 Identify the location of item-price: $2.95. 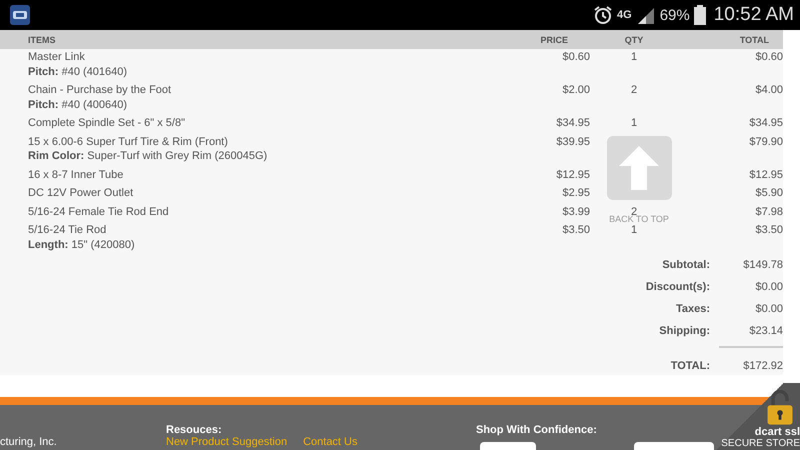
(575, 193).